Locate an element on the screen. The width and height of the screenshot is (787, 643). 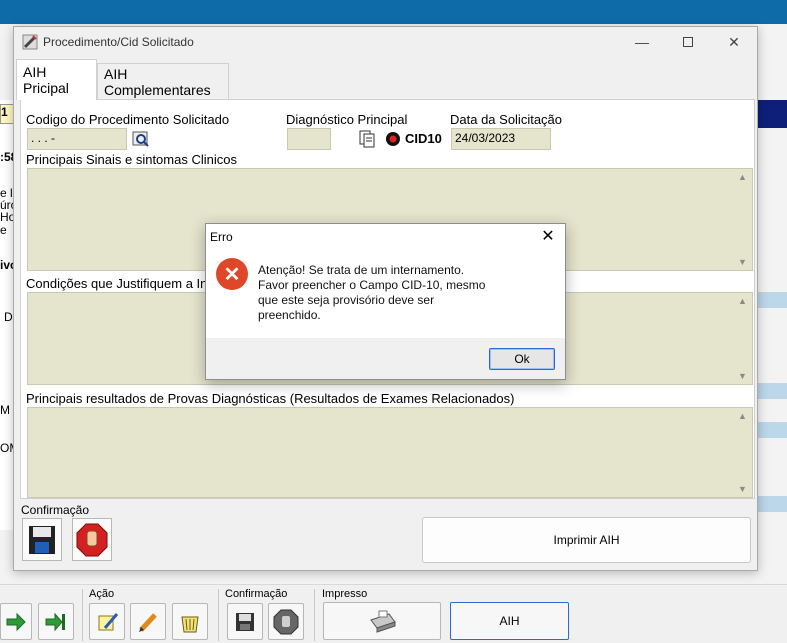
printer-icon is located at coordinates (383, 621).